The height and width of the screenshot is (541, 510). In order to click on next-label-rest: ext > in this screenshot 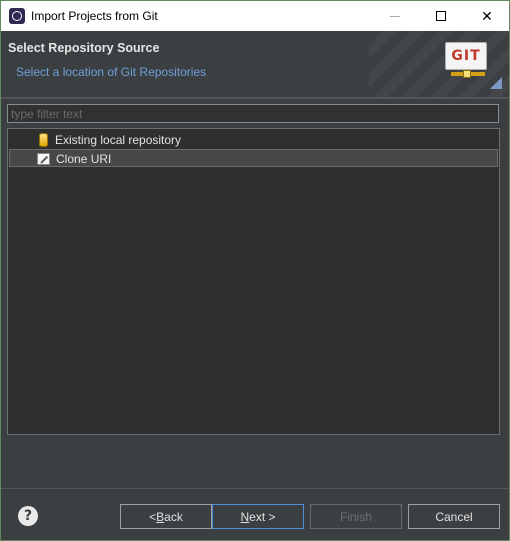, I will do `click(262, 516)`.